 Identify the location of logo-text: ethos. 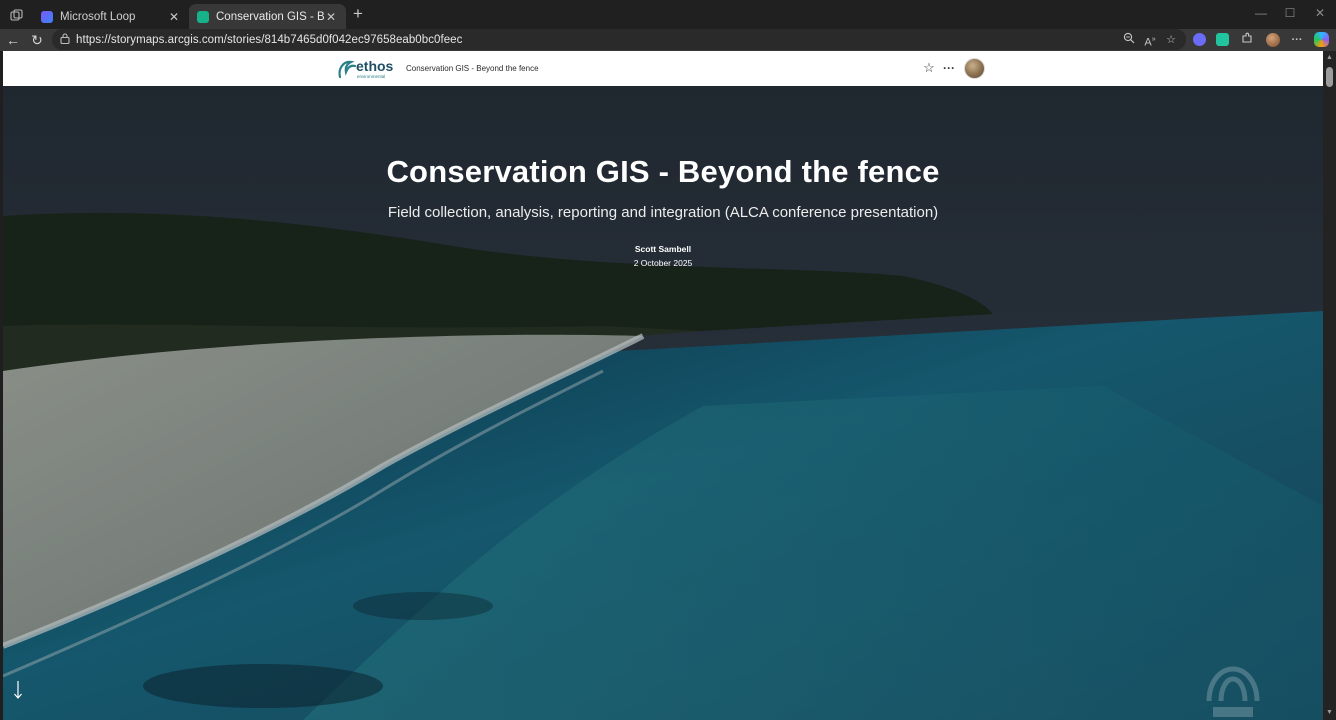
(375, 66).